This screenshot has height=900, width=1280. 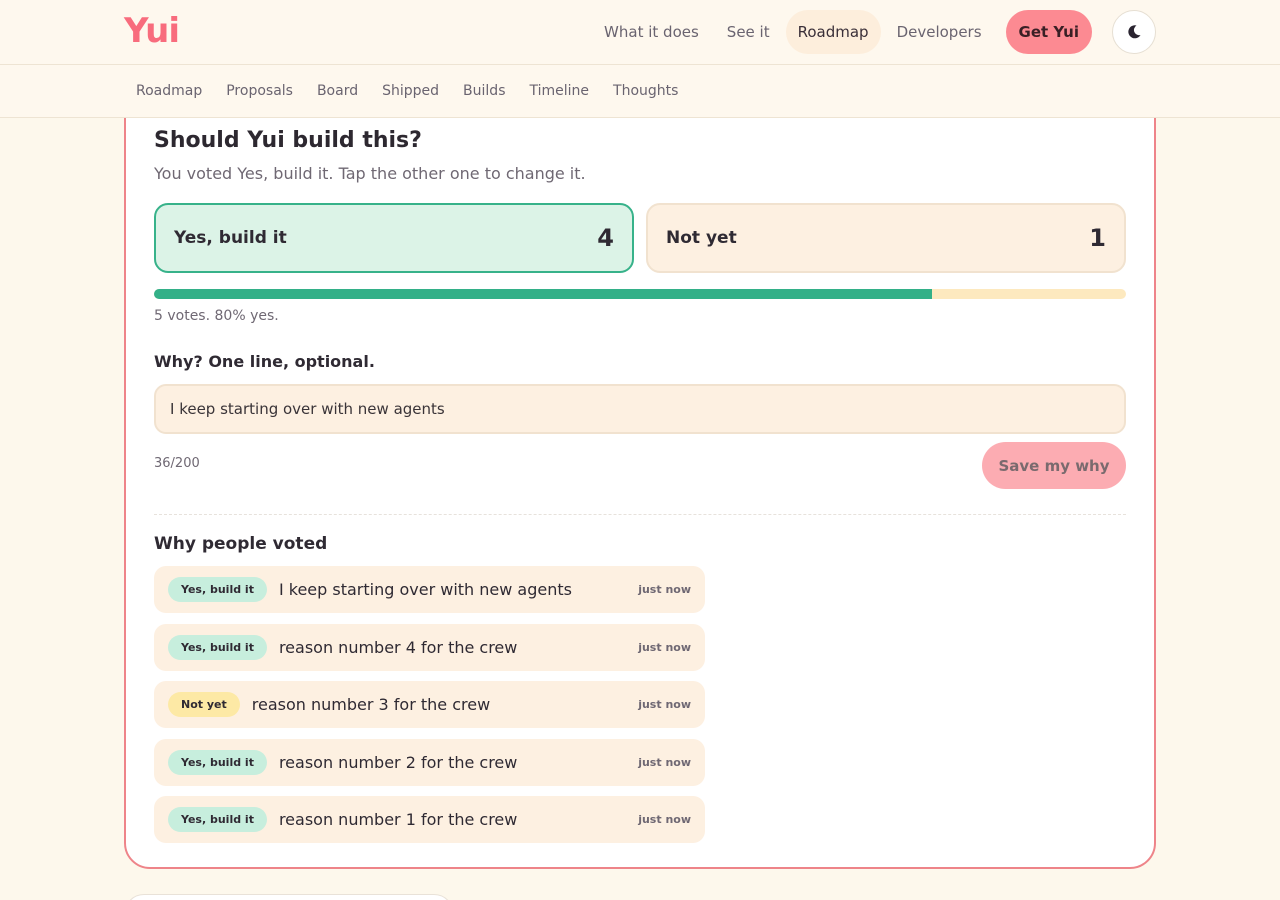 I want to click on get-yui-button: Get Yui, so click(x=1048, y=32).